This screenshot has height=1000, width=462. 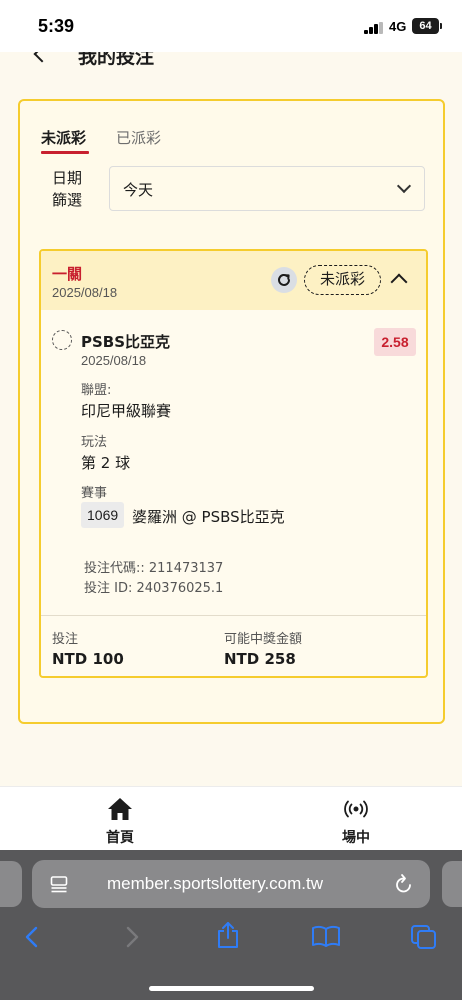 I want to click on league-label: 聯盟:, so click(x=96, y=390).